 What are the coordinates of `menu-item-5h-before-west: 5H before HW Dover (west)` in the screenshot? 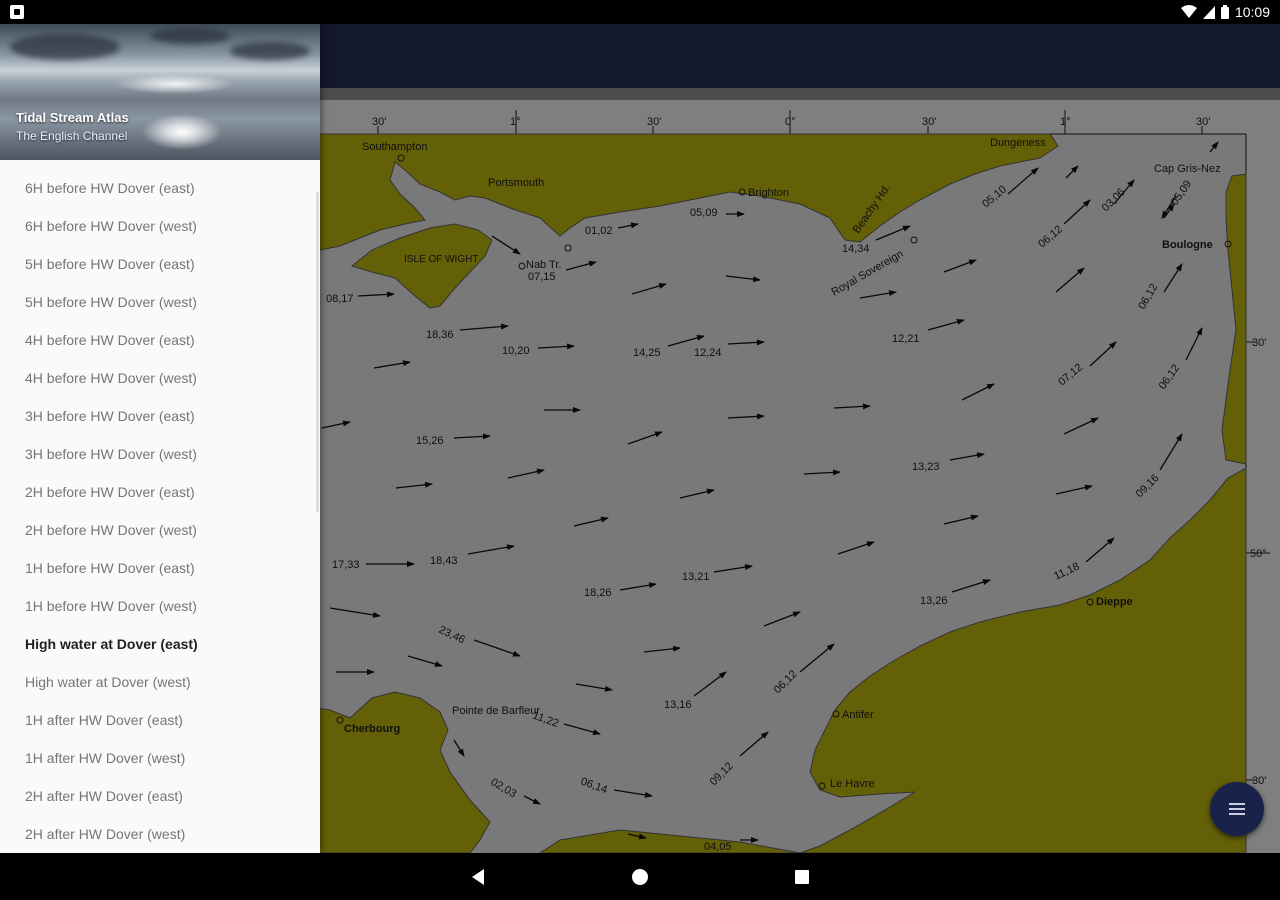 It's located at (160, 307).